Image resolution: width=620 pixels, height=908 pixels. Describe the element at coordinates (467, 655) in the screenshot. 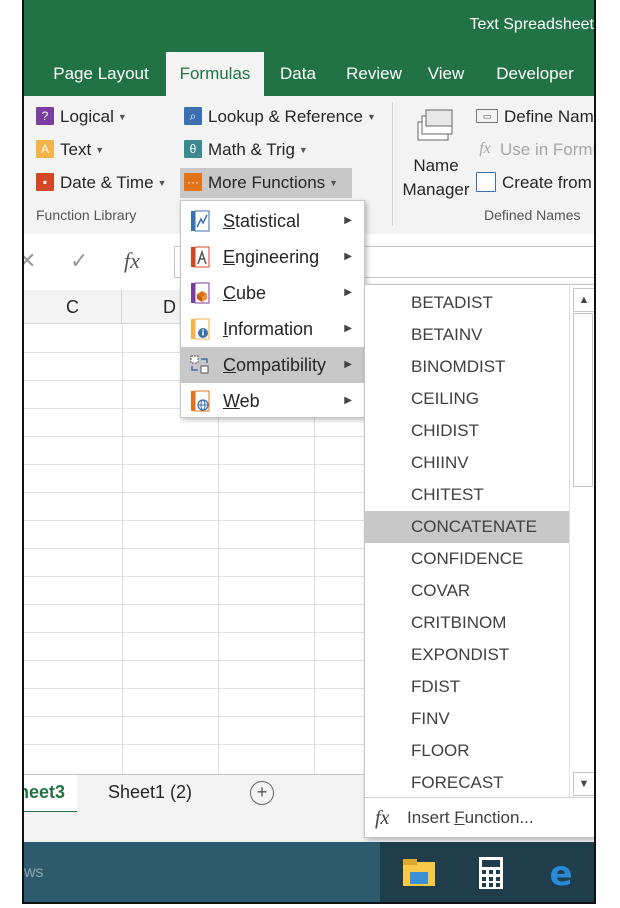

I see `function-item: EXPONDIST` at that location.